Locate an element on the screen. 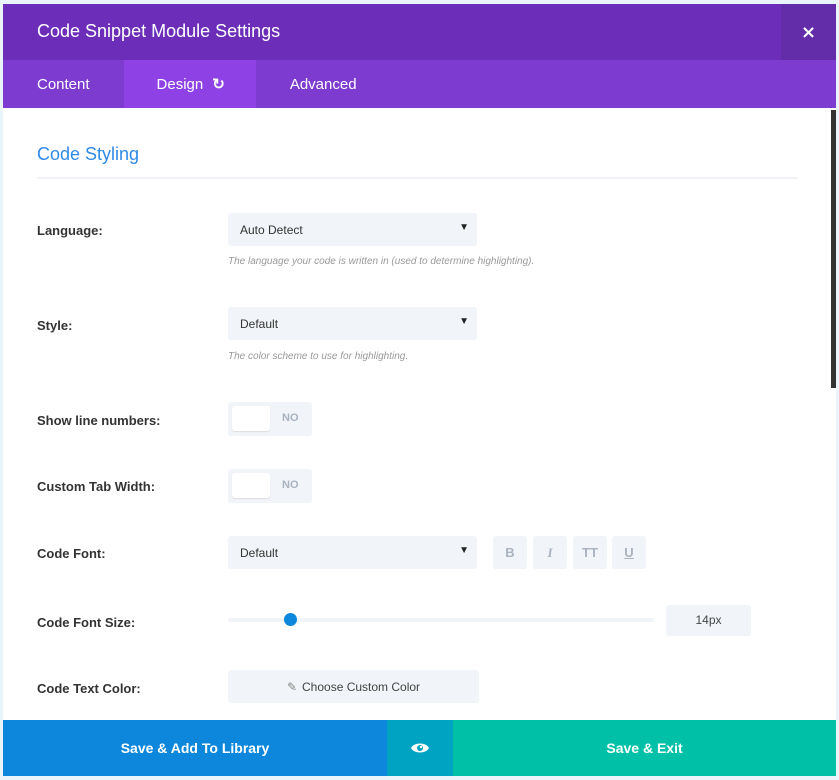 Image resolution: width=839 pixels, height=780 pixels. tab-content: Content is located at coordinates (63, 84).